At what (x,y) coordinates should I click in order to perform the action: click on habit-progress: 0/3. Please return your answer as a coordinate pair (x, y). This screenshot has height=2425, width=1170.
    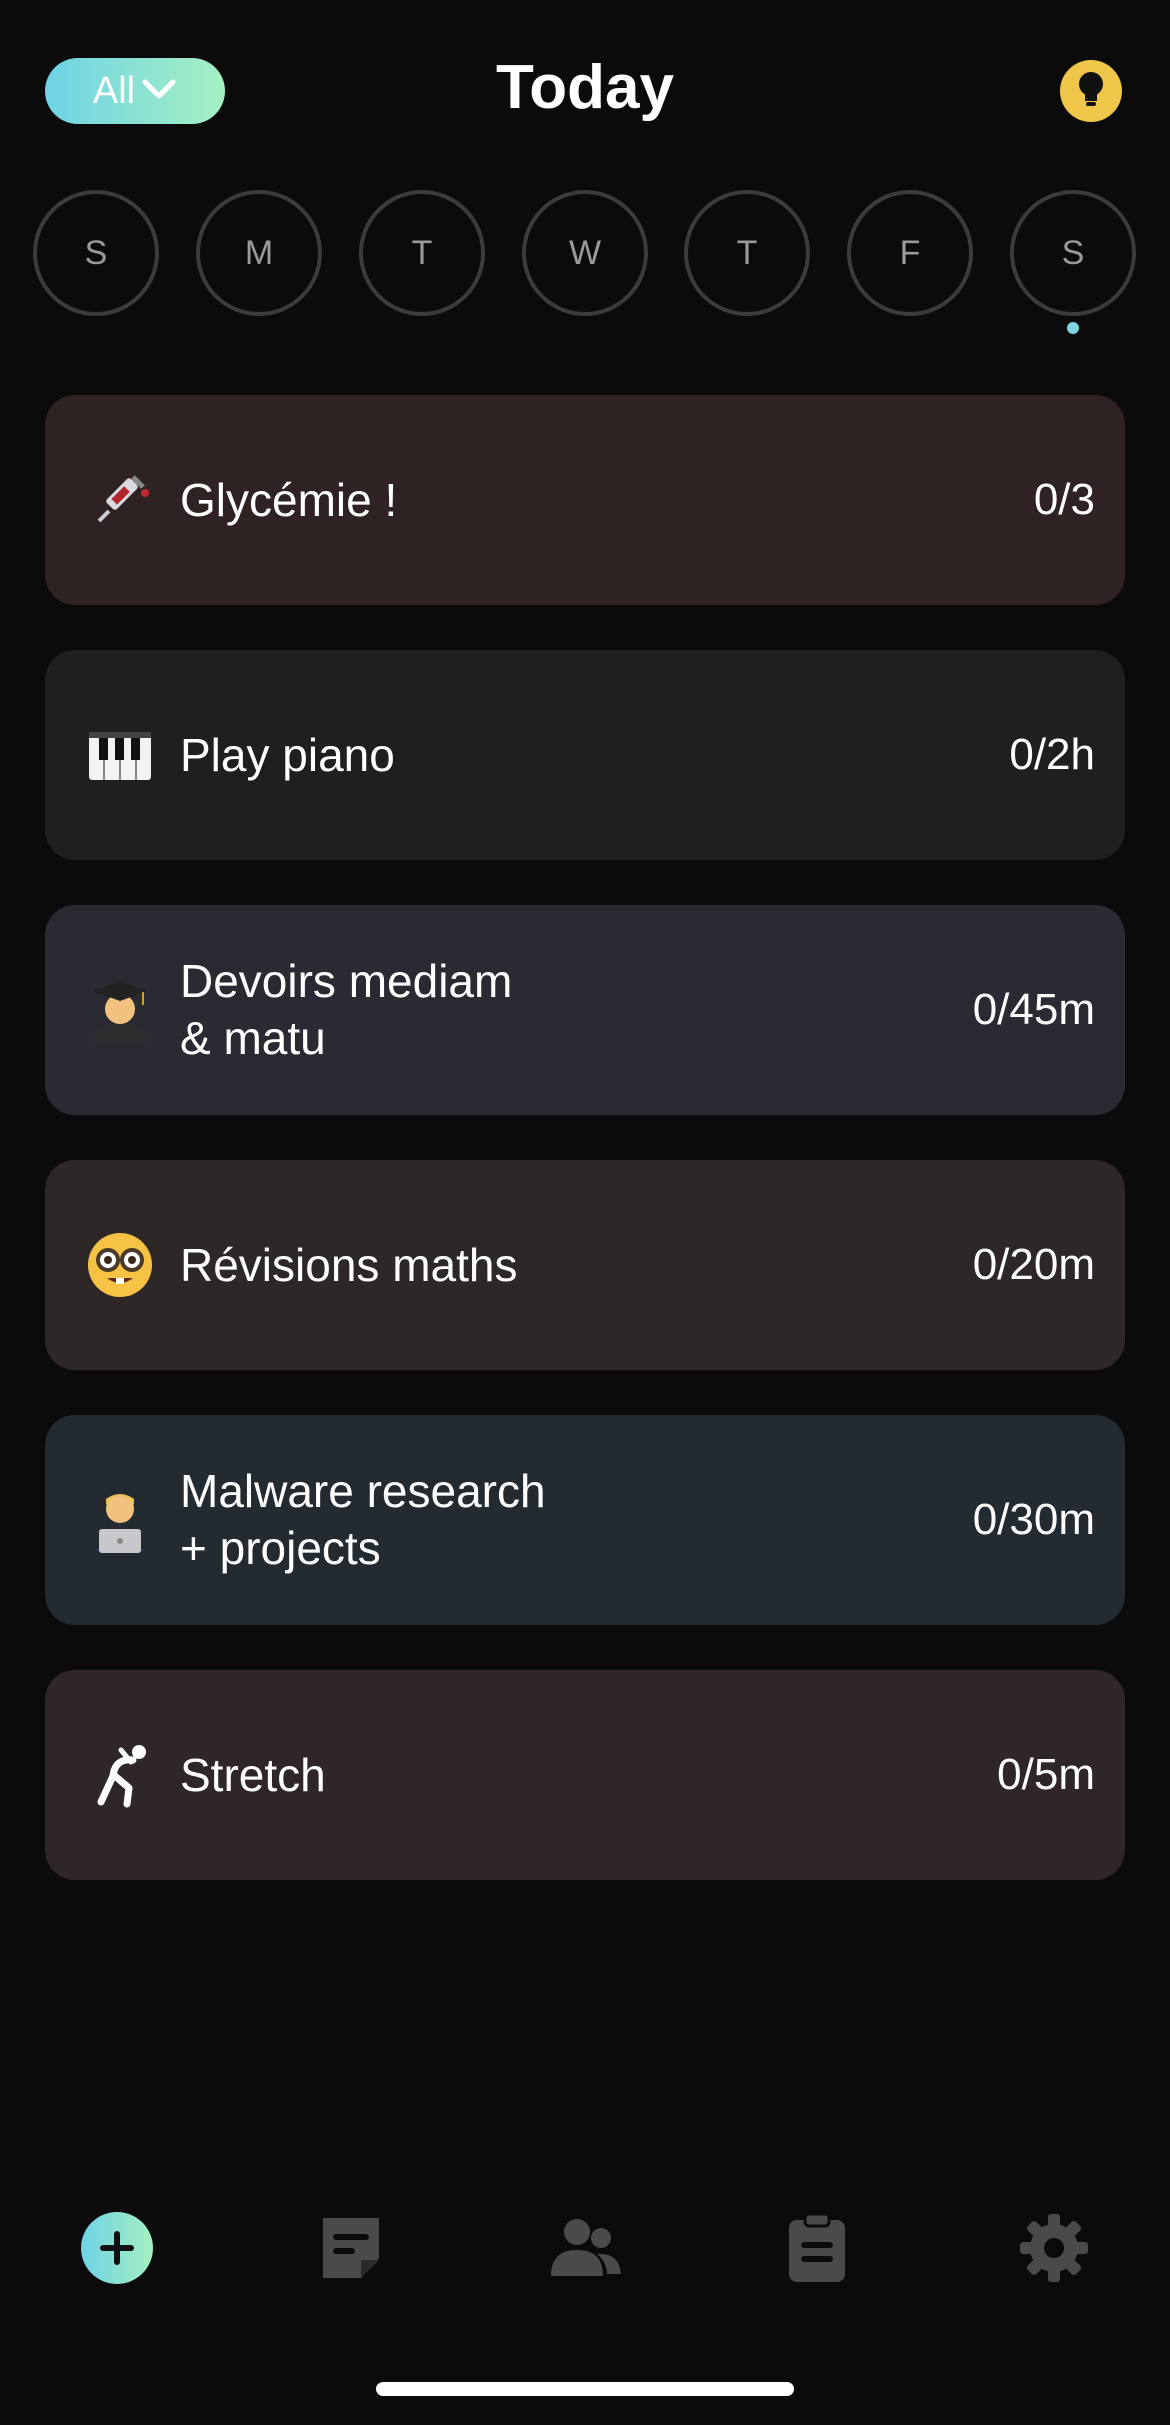
    Looking at the image, I should click on (1064, 499).